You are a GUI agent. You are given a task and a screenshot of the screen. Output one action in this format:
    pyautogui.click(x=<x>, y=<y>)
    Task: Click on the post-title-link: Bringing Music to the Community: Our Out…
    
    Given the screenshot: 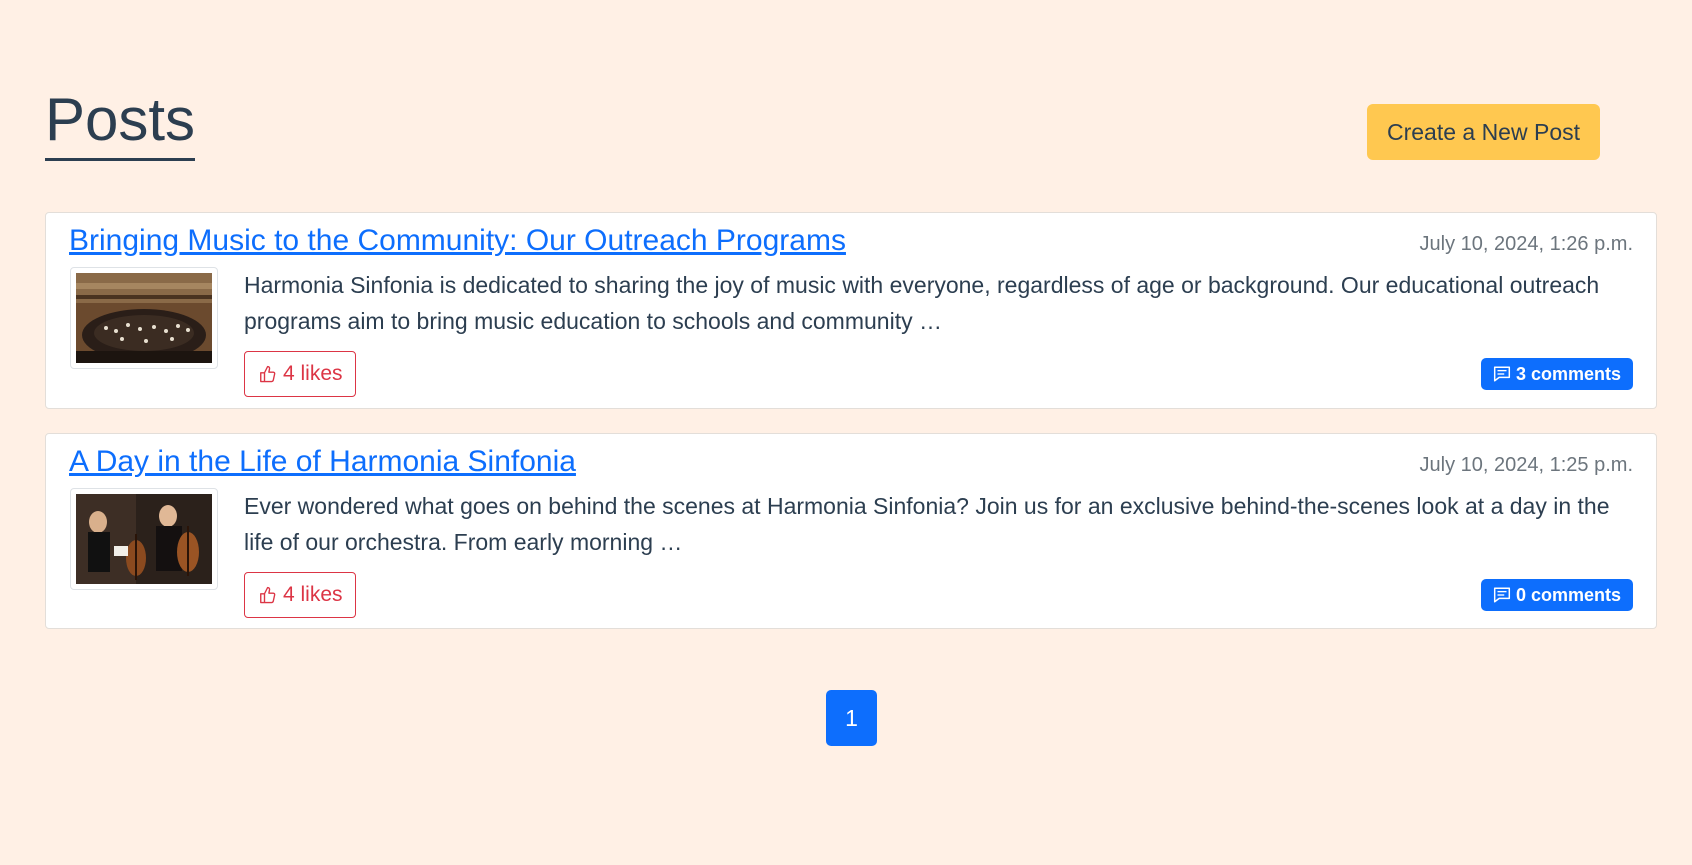 What is the action you would take?
    pyautogui.click(x=457, y=241)
    